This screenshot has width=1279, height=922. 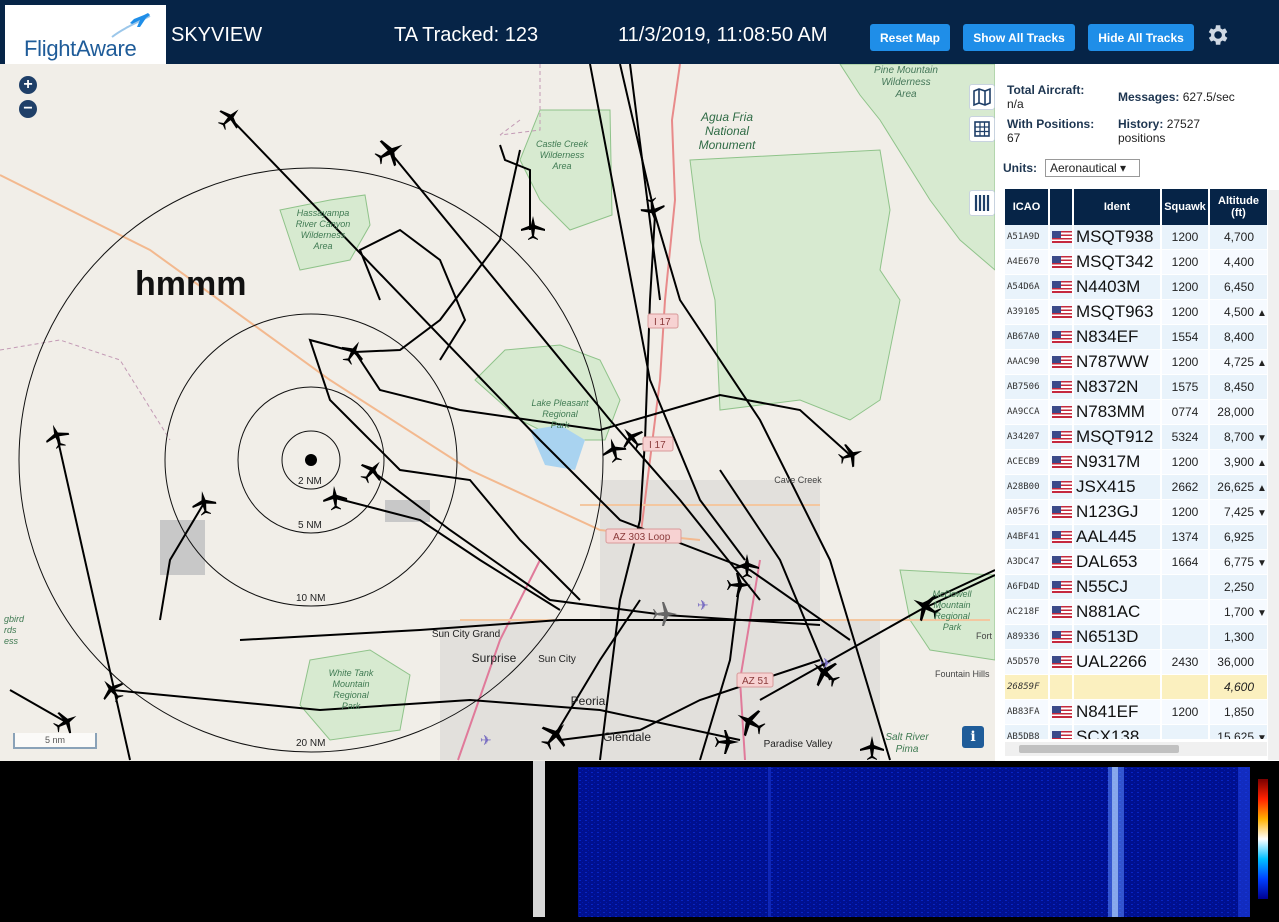 I want to click on table-row: A51A9D MSQT938 1200 4,700, so click(x=1136, y=237).